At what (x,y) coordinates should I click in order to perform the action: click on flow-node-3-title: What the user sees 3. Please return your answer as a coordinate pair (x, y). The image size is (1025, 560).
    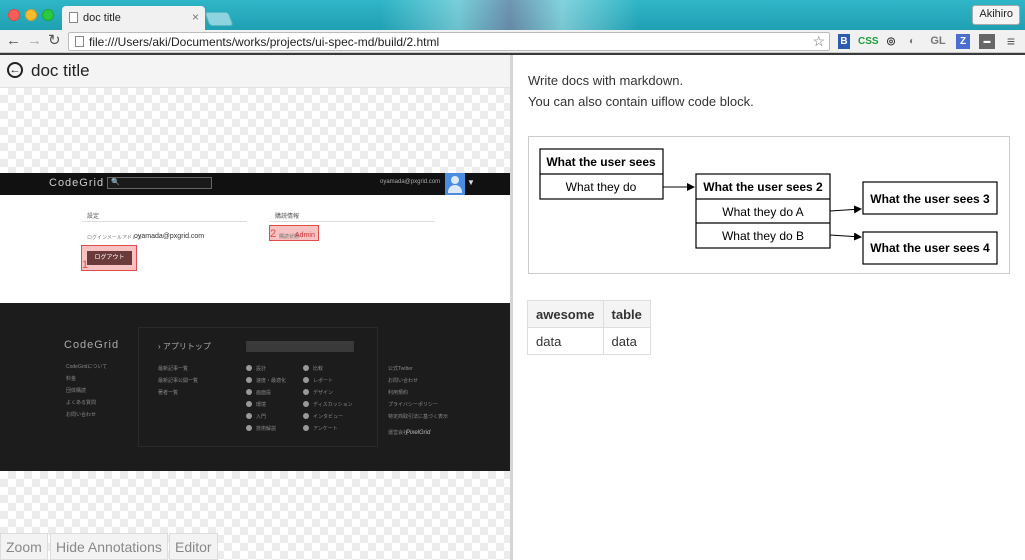
    Looking at the image, I should click on (930, 199).